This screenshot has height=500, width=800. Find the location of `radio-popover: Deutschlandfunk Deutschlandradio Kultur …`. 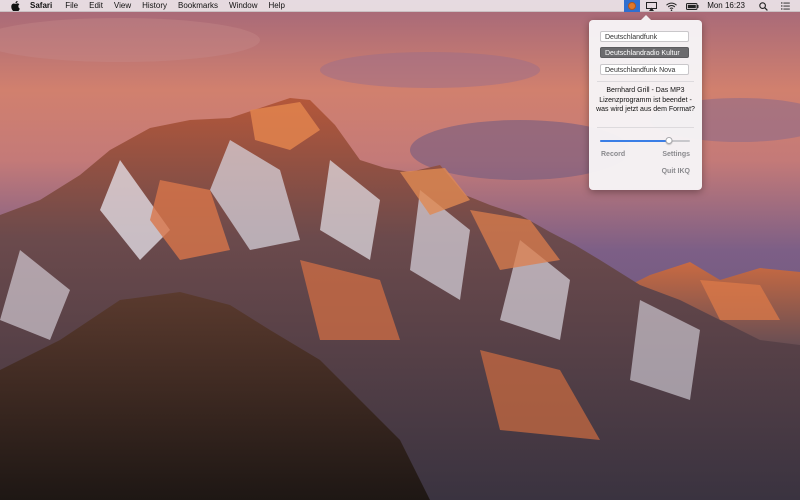

radio-popover: Deutschlandfunk Deutschlandradio Kultur … is located at coordinates (645, 102).